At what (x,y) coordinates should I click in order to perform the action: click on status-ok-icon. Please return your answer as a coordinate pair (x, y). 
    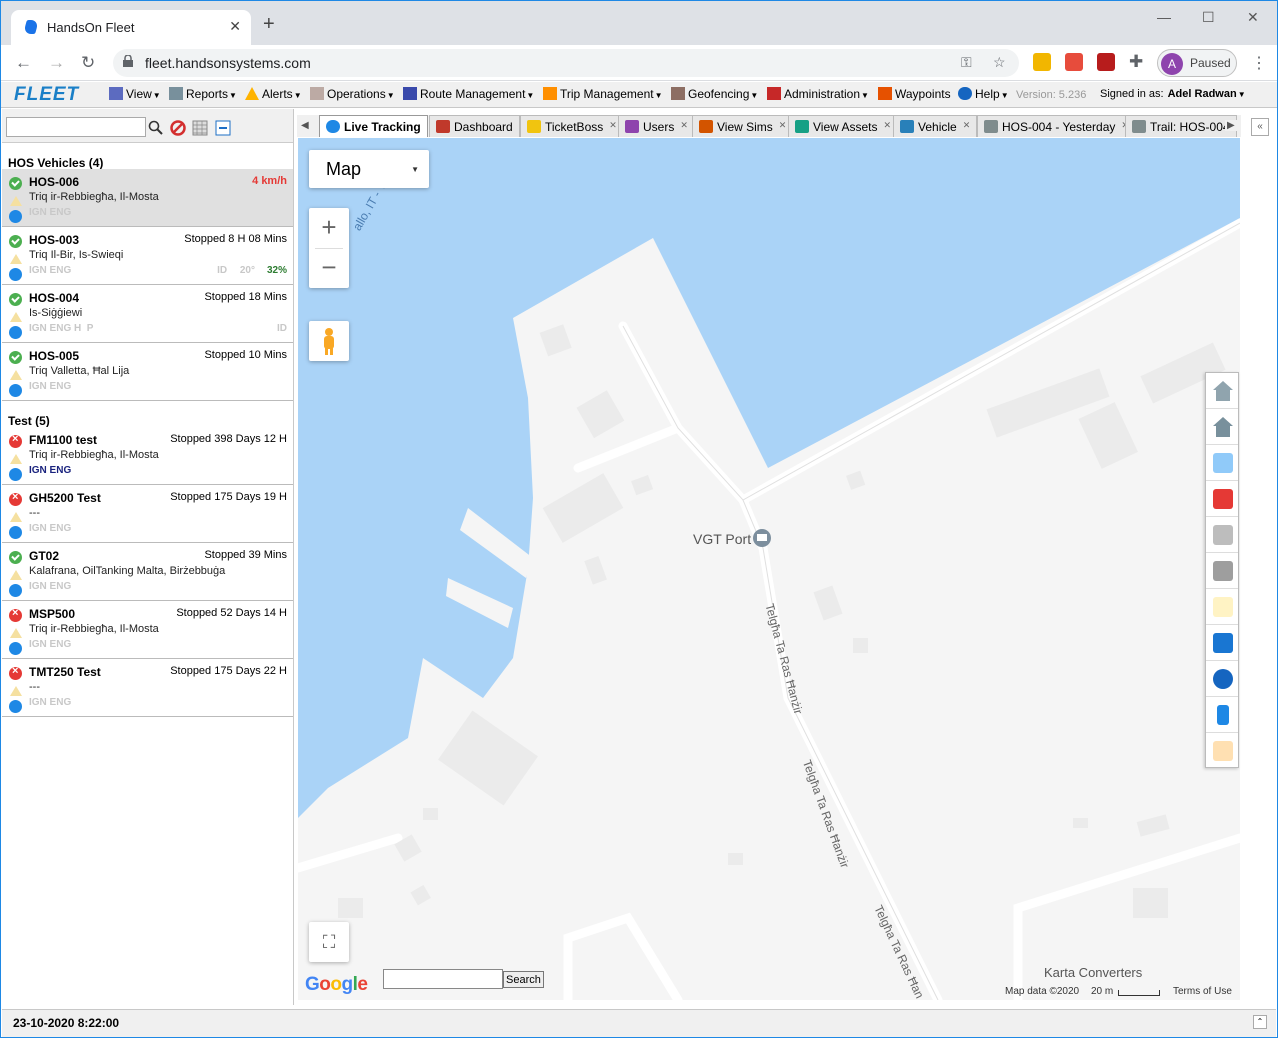
    Looking at the image, I should click on (15, 357).